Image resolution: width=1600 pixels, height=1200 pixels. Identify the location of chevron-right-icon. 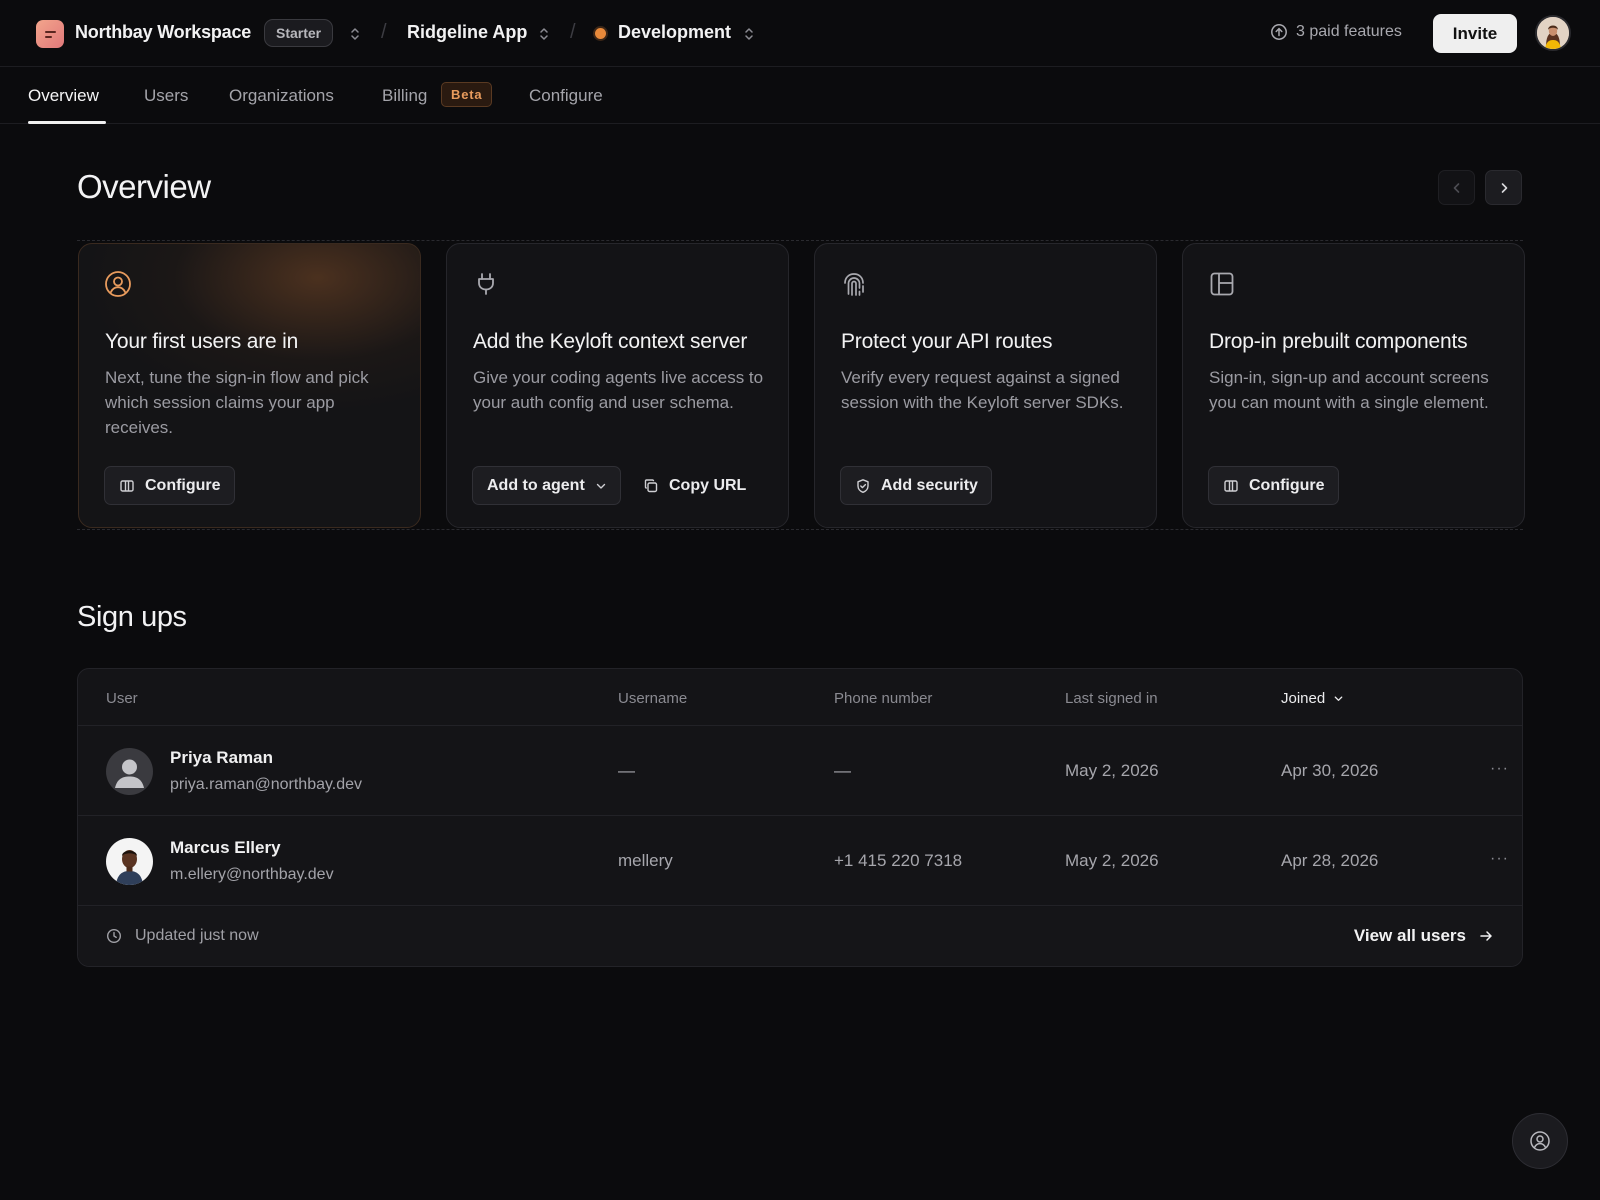
(1504, 188).